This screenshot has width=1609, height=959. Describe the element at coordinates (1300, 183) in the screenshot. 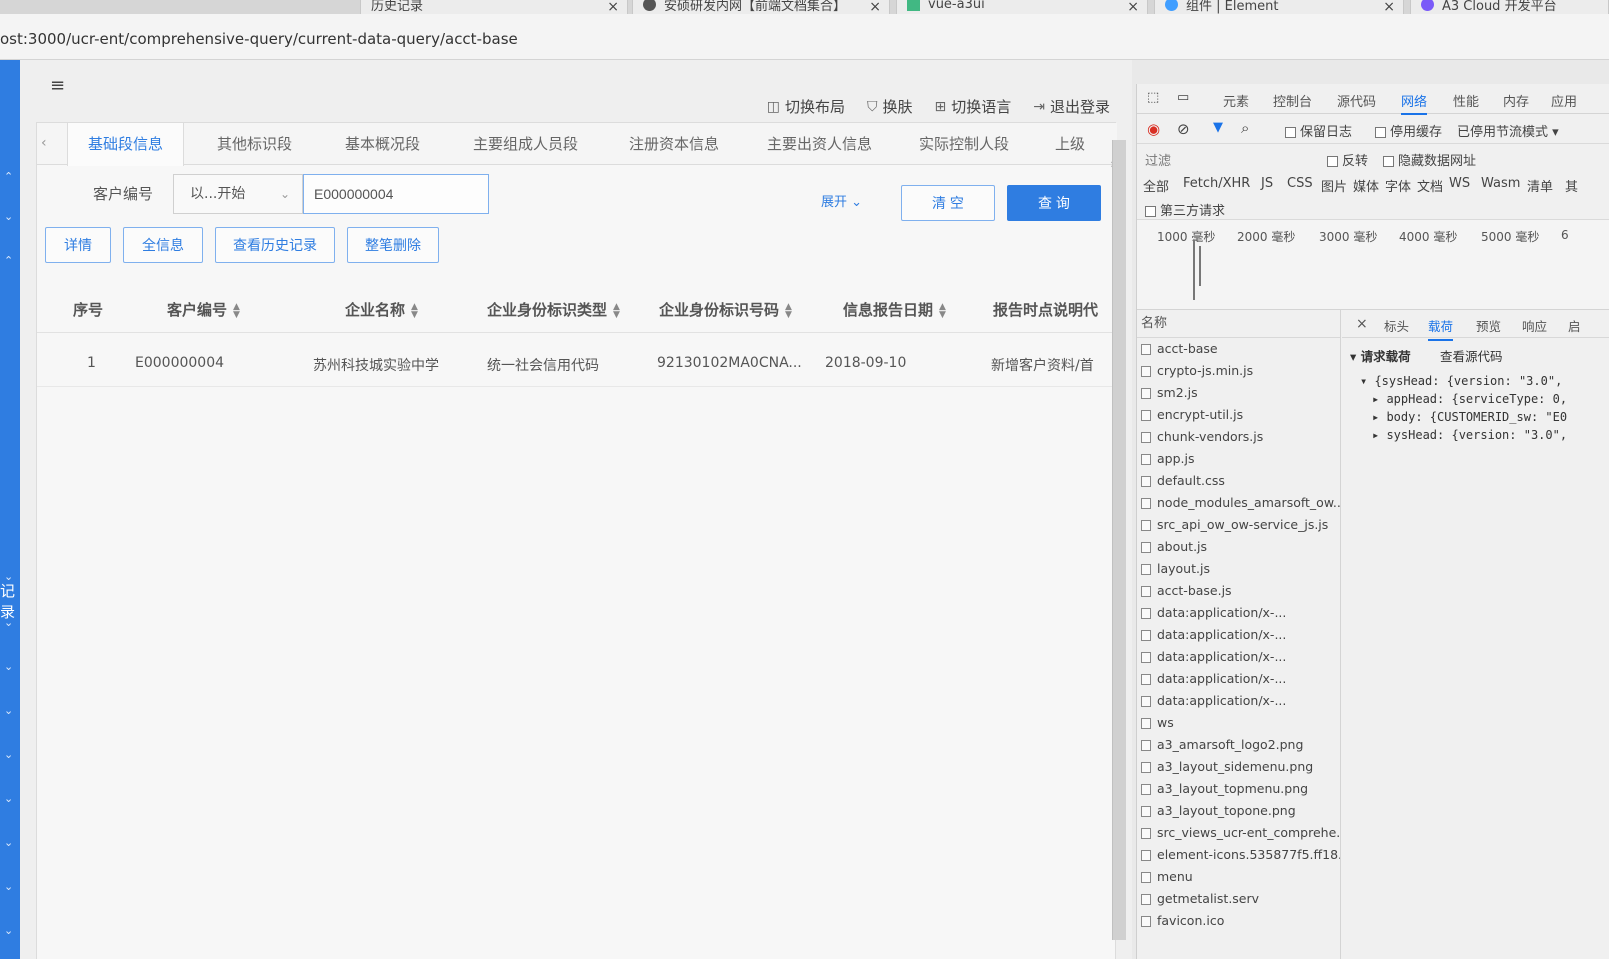

I see `type-filter-css: CSS` at that location.